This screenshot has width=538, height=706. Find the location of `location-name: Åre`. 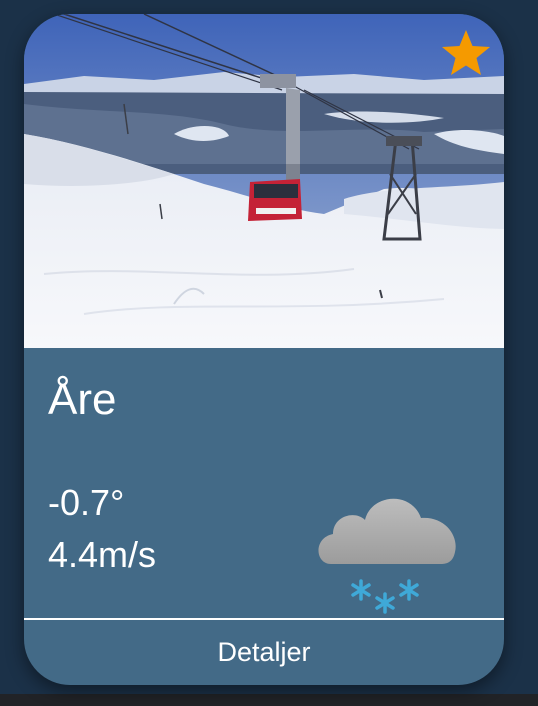

location-name: Åre is located at coordinates (82, 399).